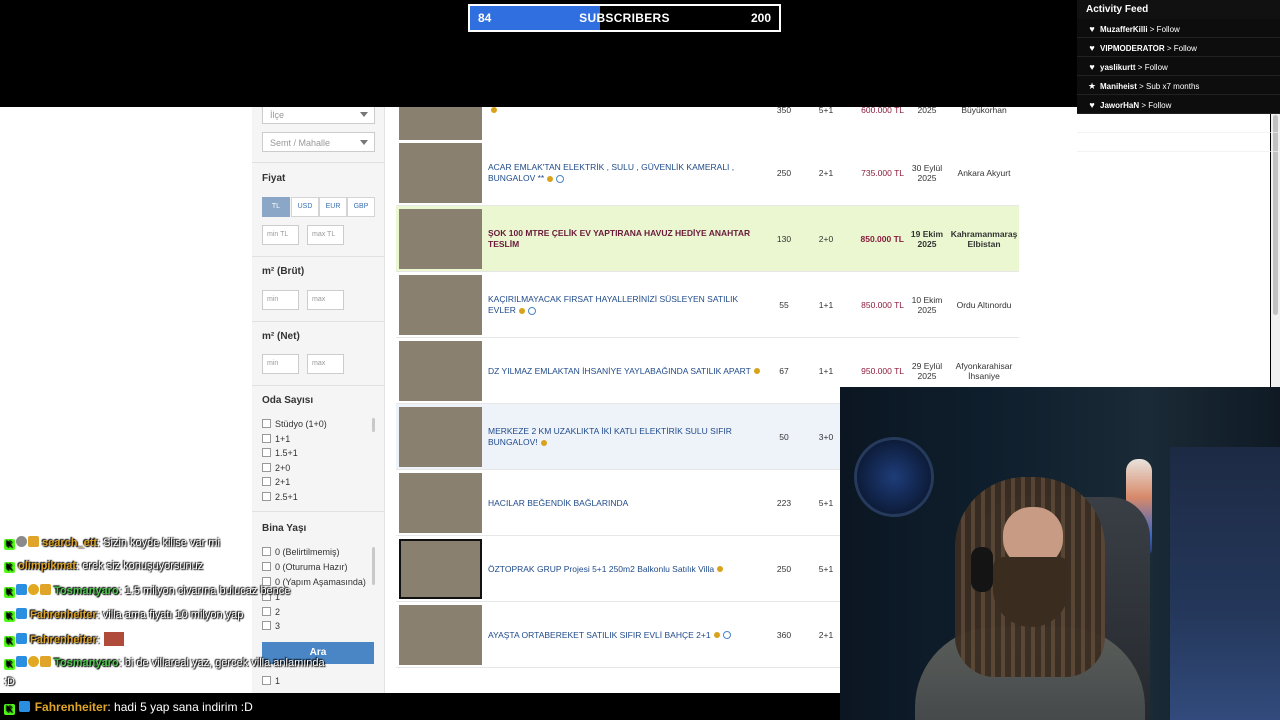 Image resolution: width=1280 pixels, height=720 pixels. What do you see at coordinates (373, 425) in the screenshot?
I see `rooms-scrollbar` at bounding box center [373, 425].